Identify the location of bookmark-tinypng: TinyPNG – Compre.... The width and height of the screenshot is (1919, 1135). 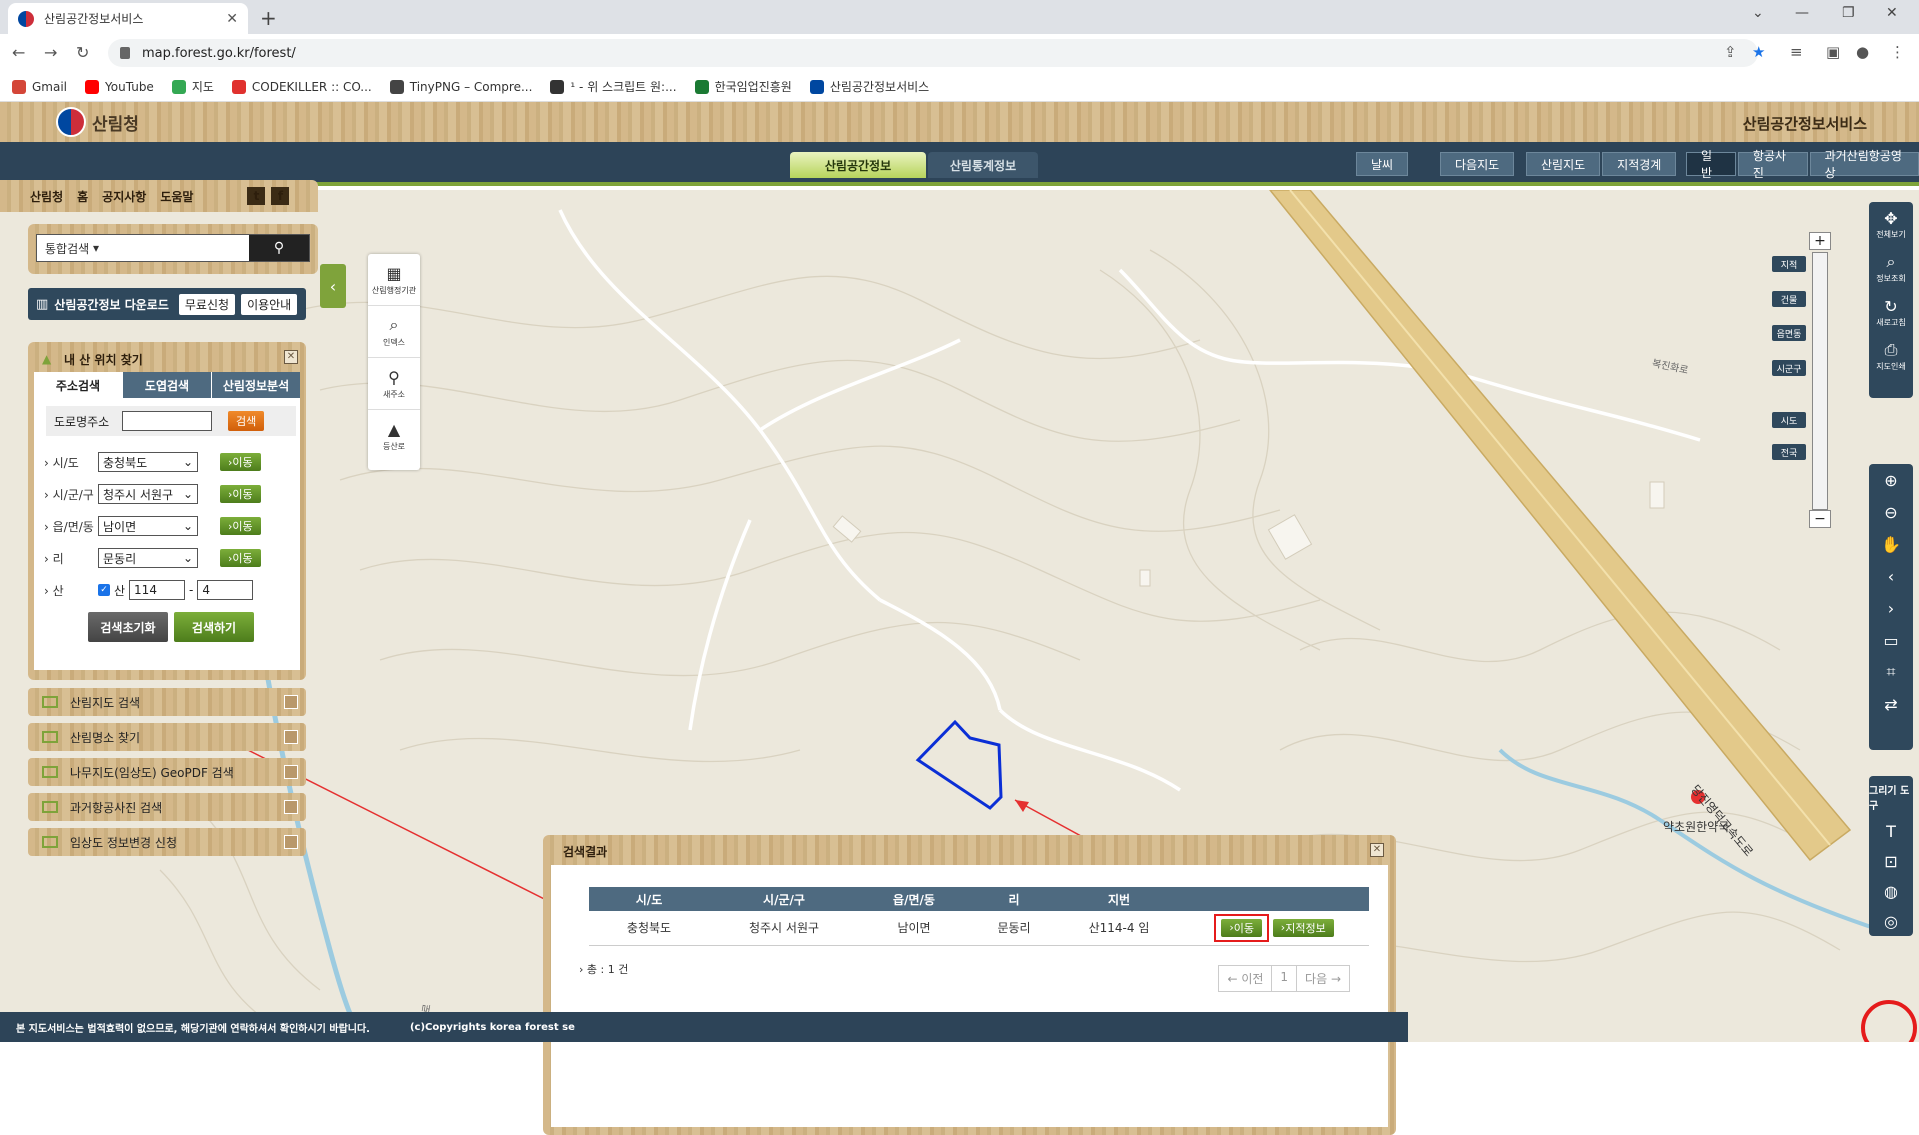
(460, 86).